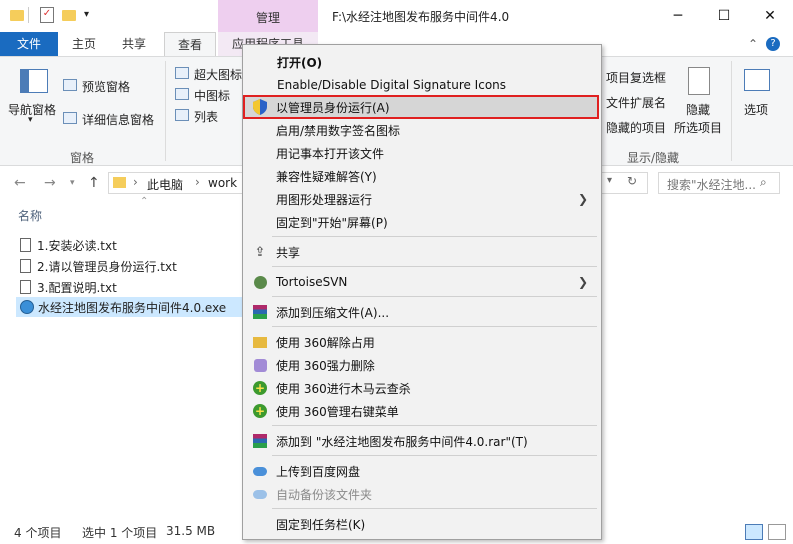  What do you see at coordinates (753, 44) in the screenshot?
I see `collapse-ribbon-icon: ⌃` at bounding box center [753, 44].